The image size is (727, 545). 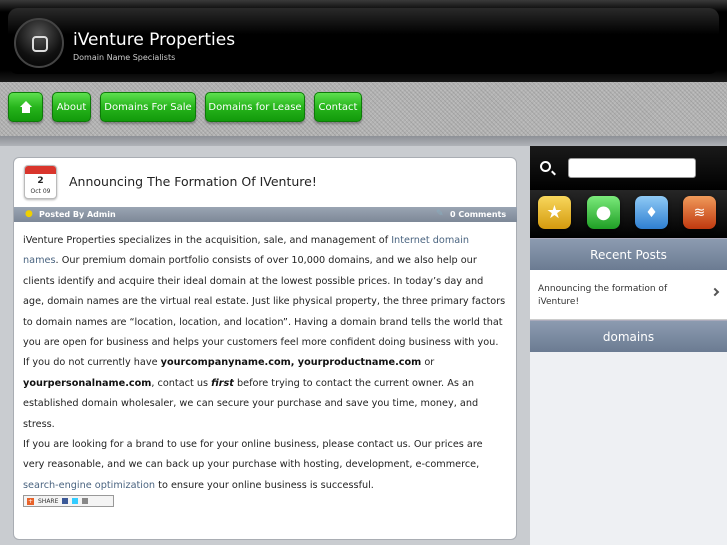 I want to click on star-icon: ★, so click(x=554, y=212).